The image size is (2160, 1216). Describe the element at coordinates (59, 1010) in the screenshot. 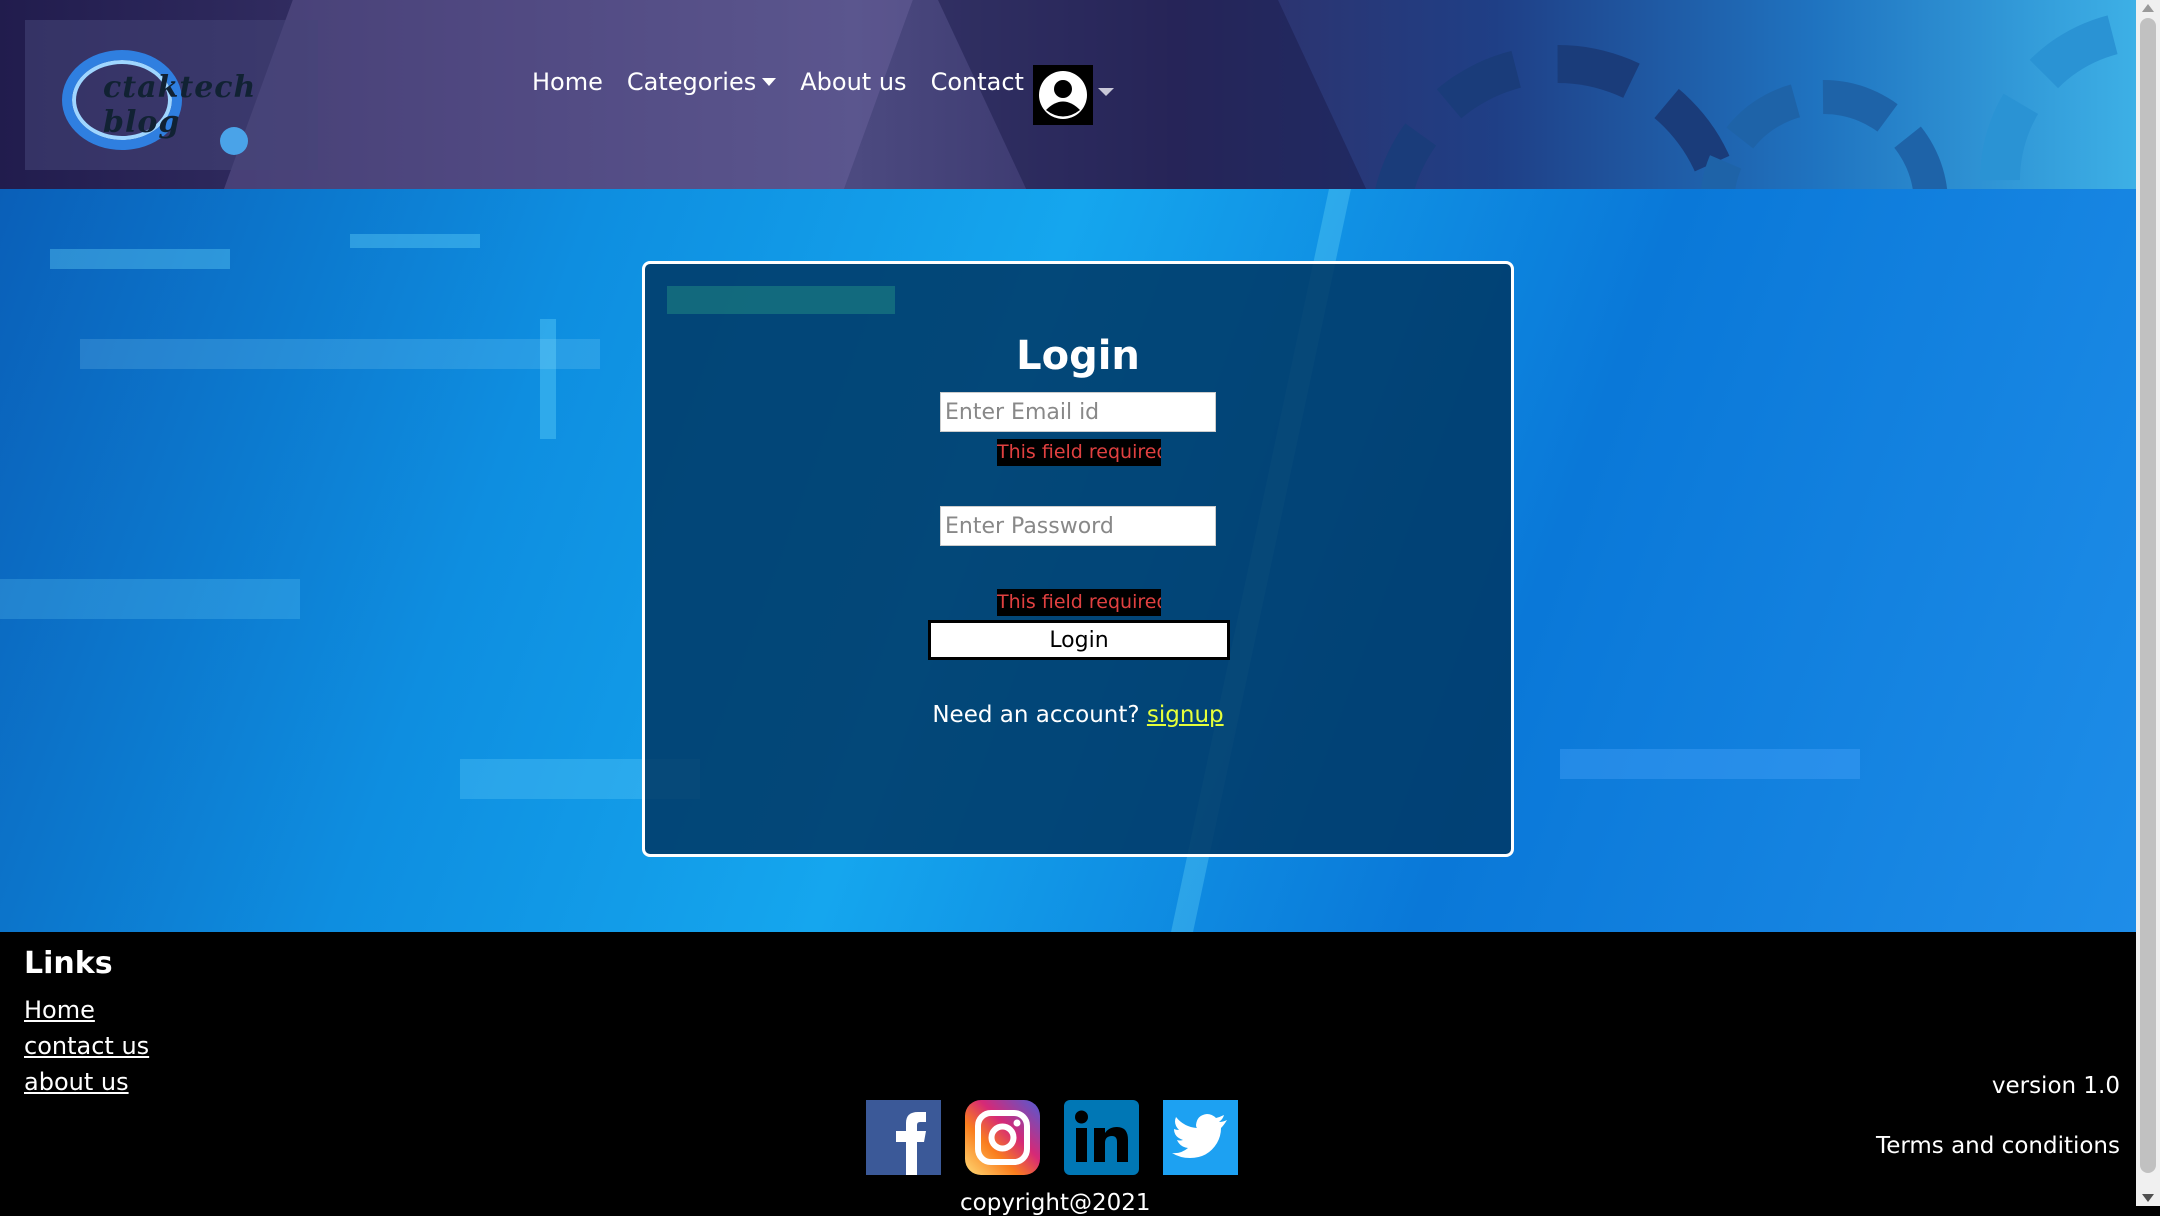

I see `footer-link-home: Home` at that location.